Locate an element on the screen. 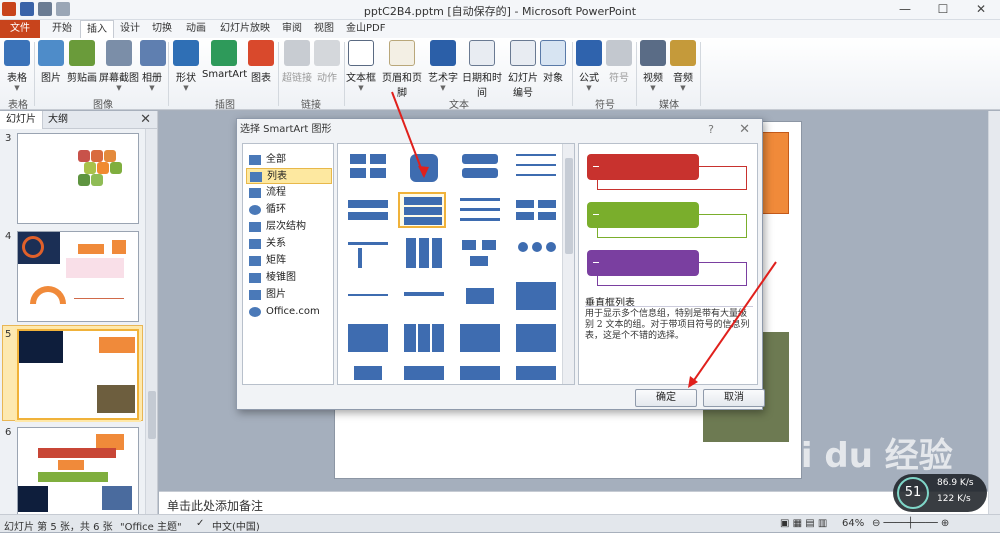  group-label-symbol: 符号 is located at coordinates (605, 105).